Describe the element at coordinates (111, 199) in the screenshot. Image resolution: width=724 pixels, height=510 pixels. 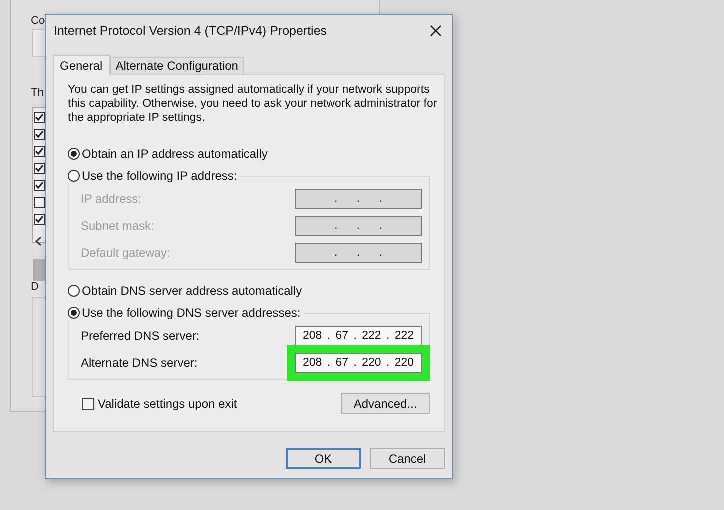
I see `field-label: IP address:` at that location.